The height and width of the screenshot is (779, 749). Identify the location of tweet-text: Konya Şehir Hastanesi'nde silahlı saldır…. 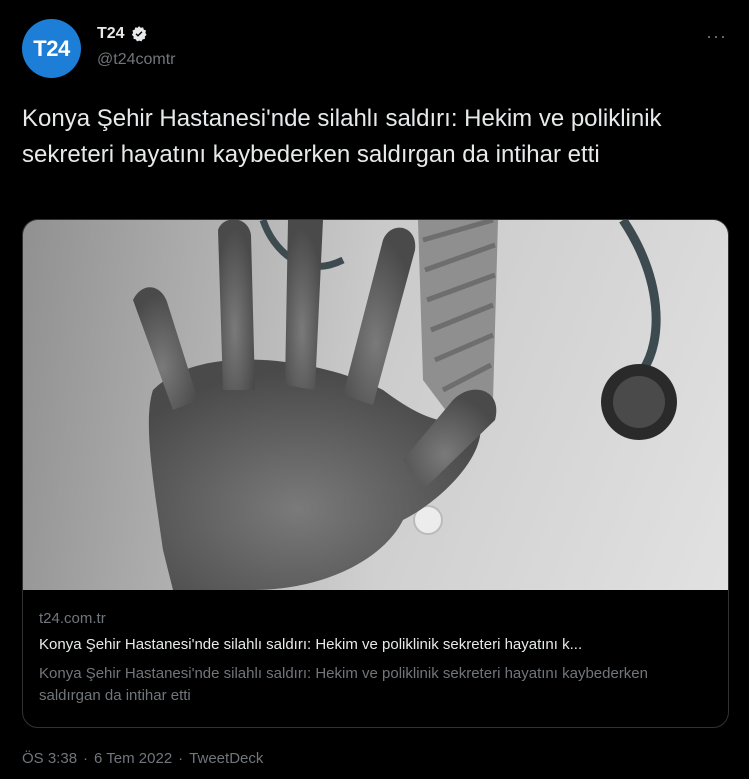
(342, 136).